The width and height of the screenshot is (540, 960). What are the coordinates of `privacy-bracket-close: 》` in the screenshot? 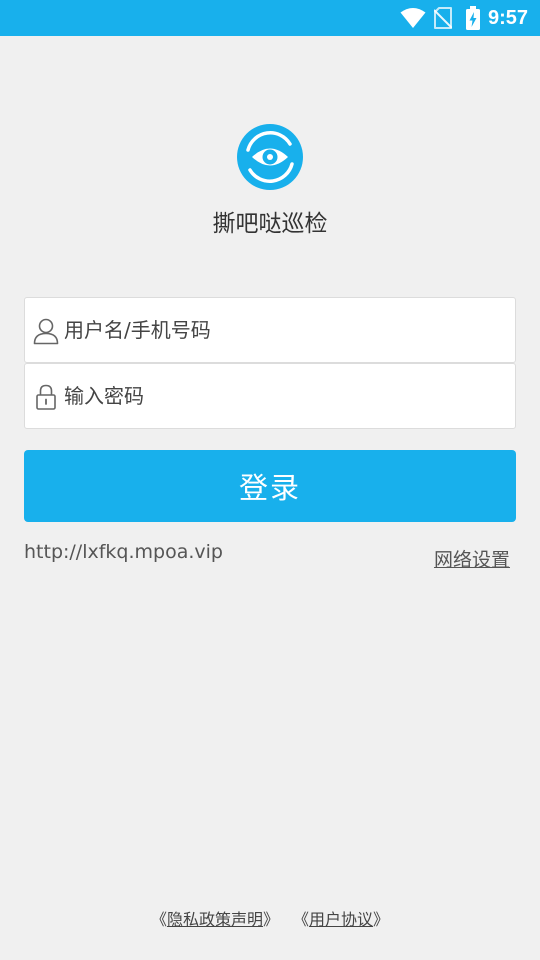 It's located at (270, 919).